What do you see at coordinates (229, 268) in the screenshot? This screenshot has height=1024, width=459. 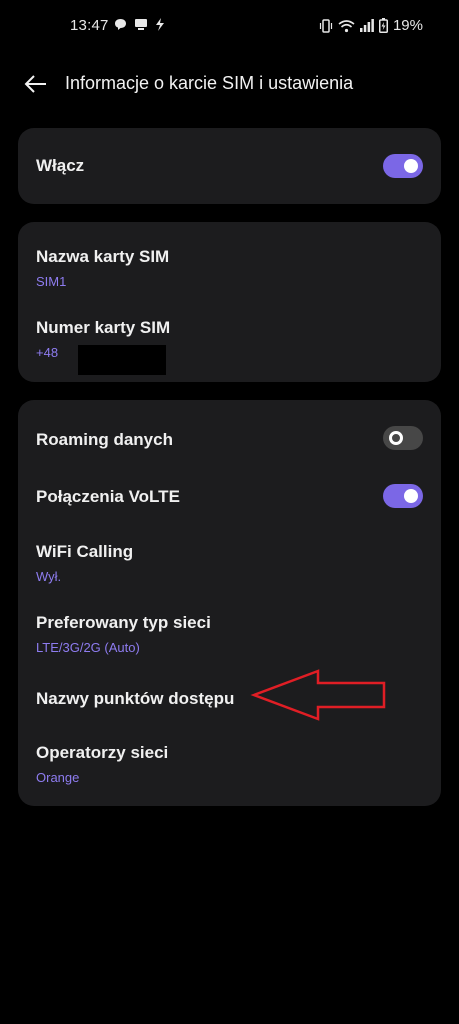 I see `sim-name-row: Nazwa karty SIM SIM1` at bounding box center [229, 268].